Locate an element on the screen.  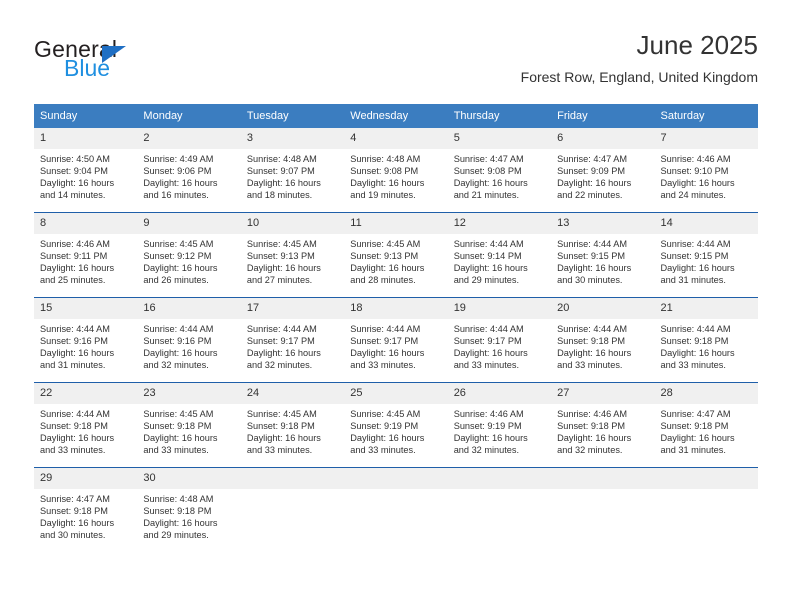
sunset-text: Sunset: 9:10 PM is located at coordinates (694, 171).